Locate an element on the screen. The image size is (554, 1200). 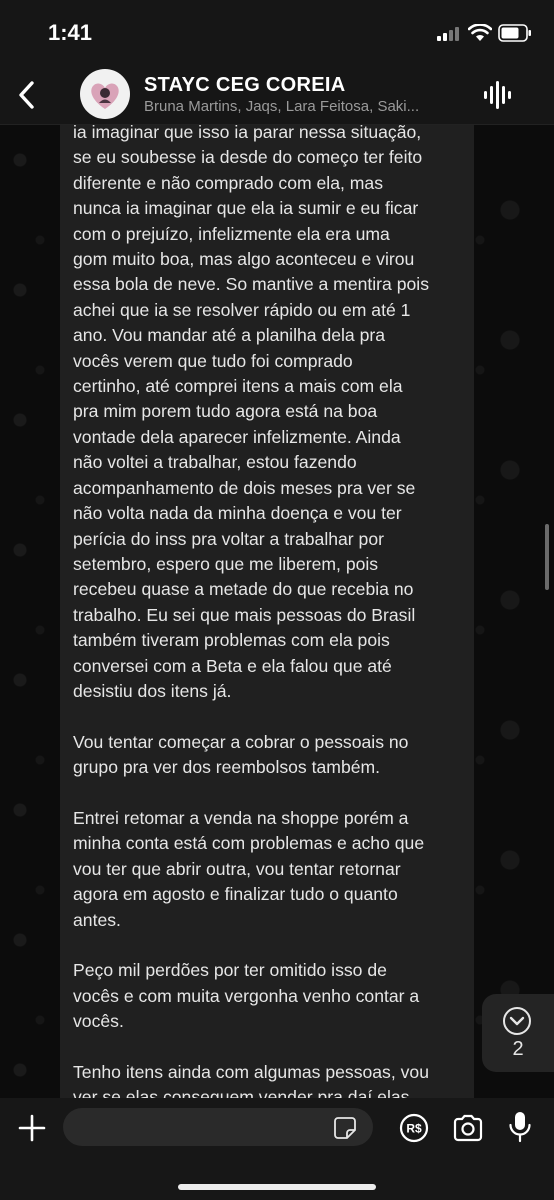
camera-icon is located at coordinates (468, 1128).